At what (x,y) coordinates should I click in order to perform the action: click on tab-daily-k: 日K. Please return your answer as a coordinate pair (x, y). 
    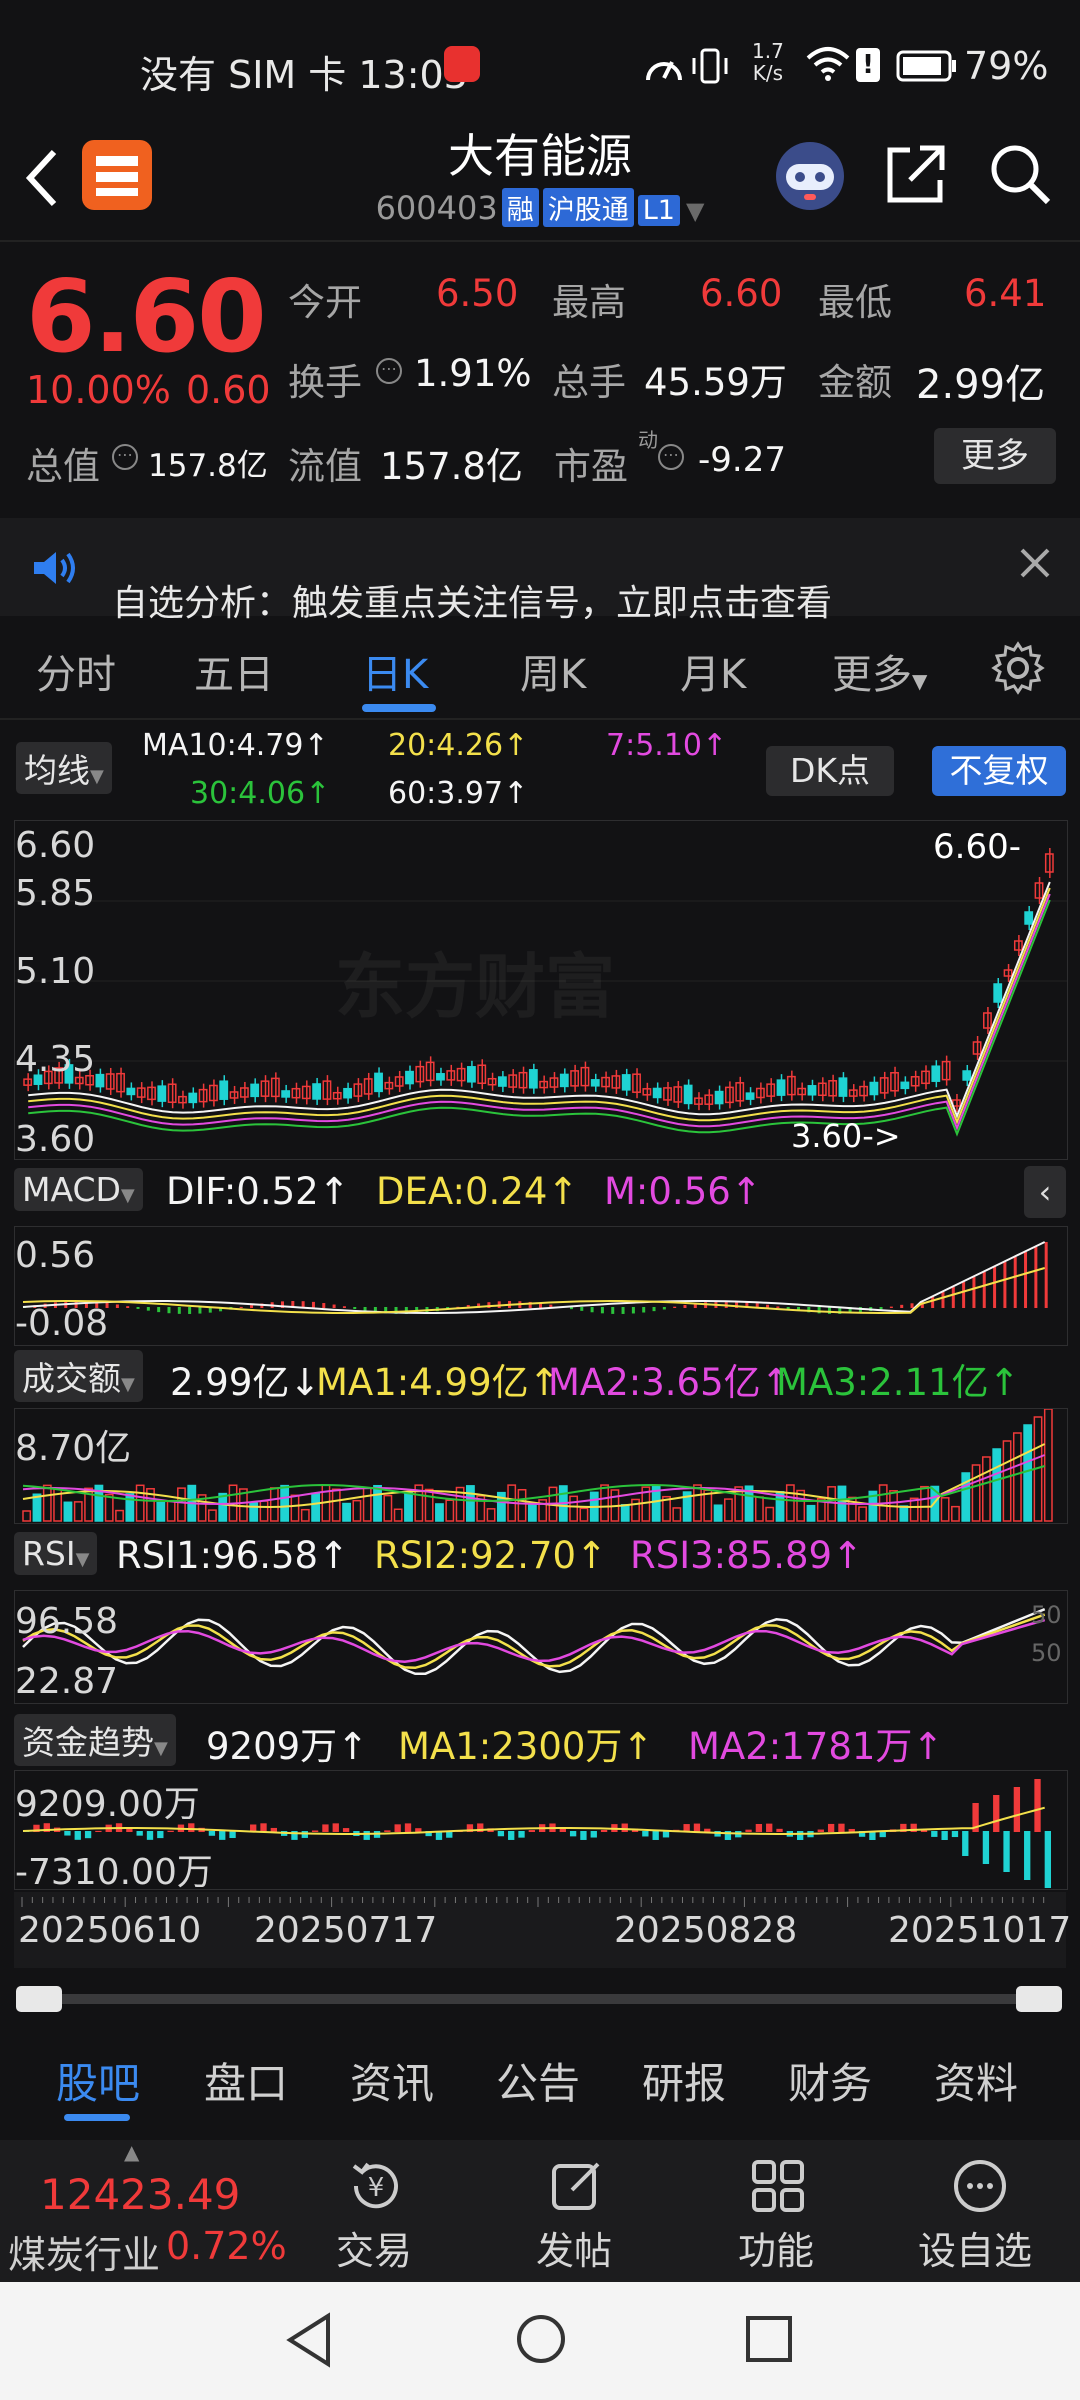
    Looking at the image, I should click on (395, 671).